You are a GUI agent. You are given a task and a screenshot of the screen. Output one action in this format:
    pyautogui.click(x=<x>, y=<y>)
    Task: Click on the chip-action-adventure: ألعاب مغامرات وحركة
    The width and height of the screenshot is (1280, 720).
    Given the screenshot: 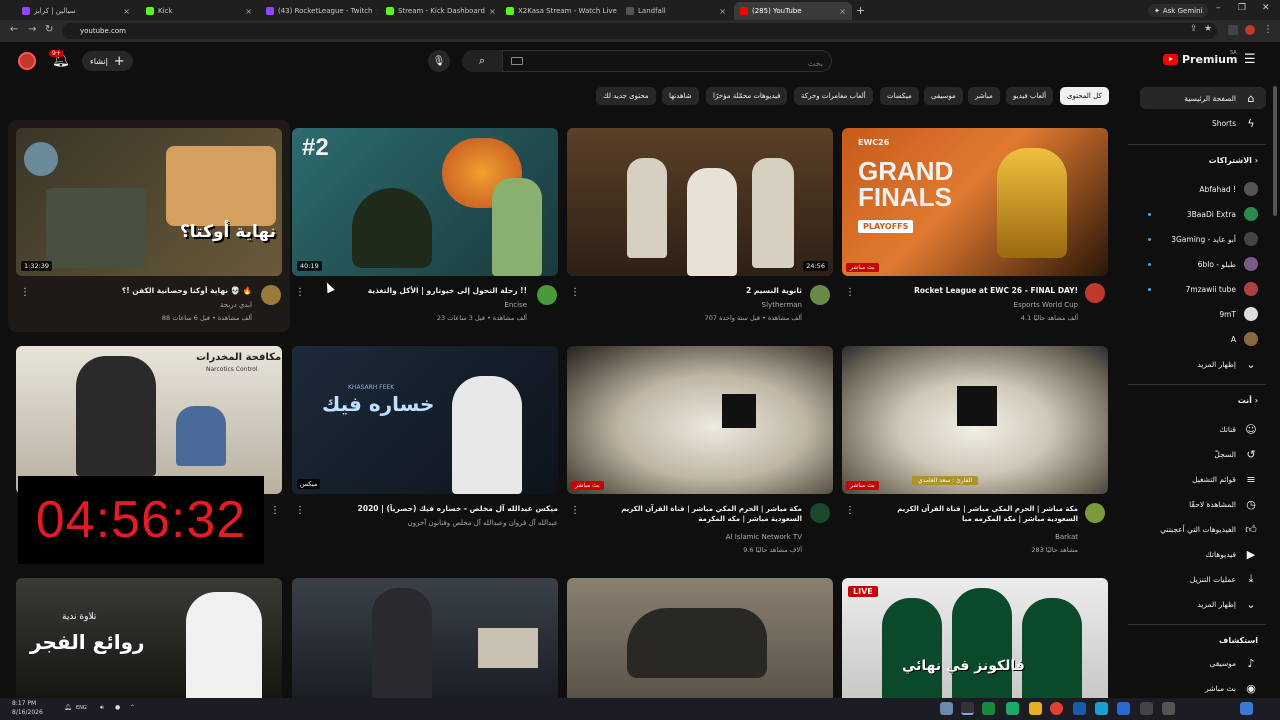 What is the action you would take?
    pyautogui.click(x=833, y=96)
    